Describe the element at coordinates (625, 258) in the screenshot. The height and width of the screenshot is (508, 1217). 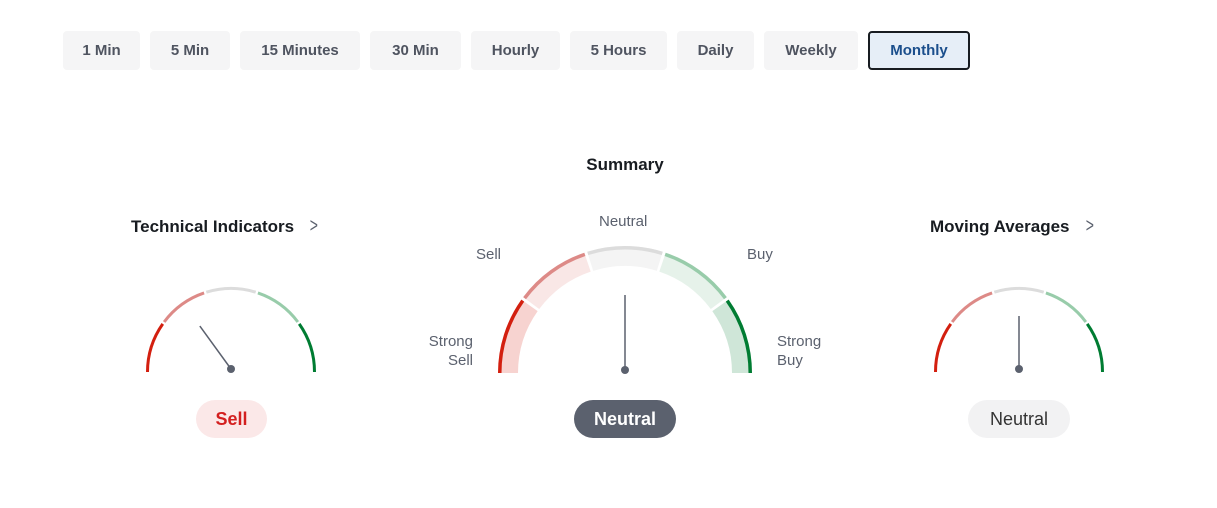
I see `gauge-band-neutral` at that location.